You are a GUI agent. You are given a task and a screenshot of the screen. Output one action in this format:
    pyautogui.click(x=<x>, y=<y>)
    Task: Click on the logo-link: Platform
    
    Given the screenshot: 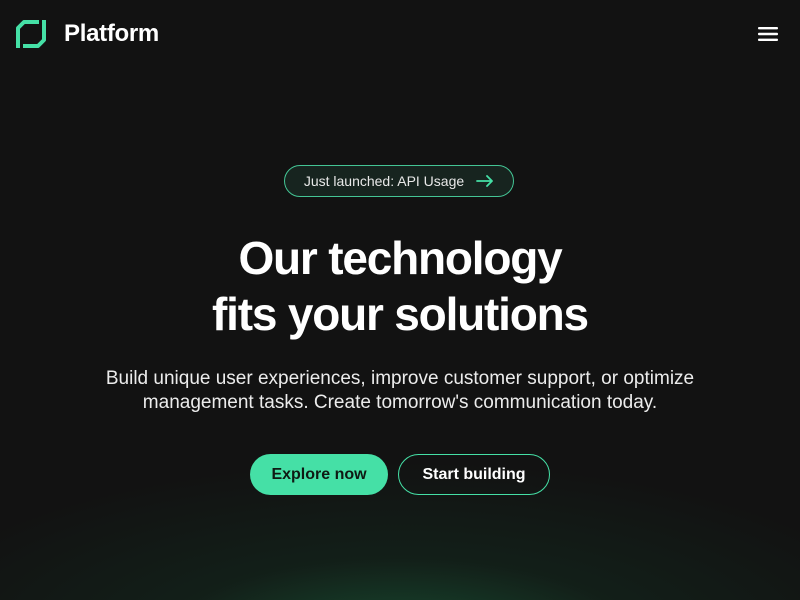 What is the action you would take?
    pyautogui.click(x=87, y=34)
    